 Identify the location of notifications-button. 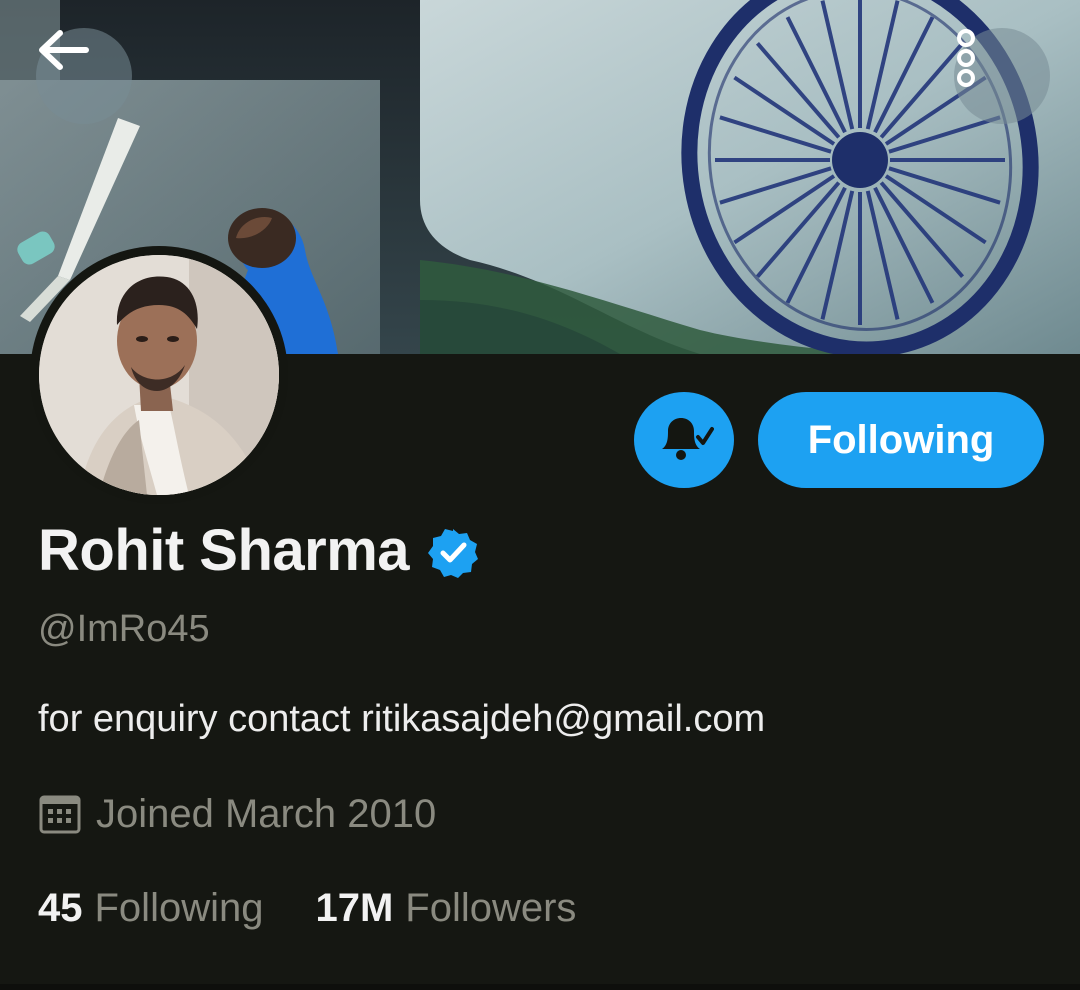
(684, 440).